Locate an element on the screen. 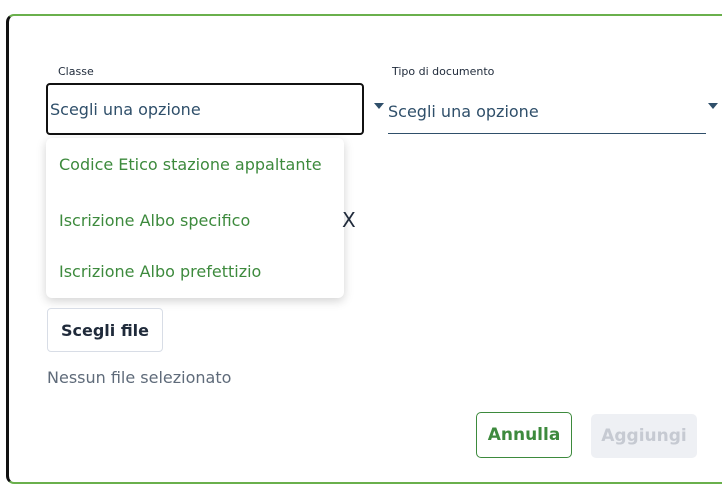 The width and height of the screenshot is (722, 488). dropdown-option-albo-prefettizio: Iscrizione Albo prefettizio is located at coordinates (160, 271).